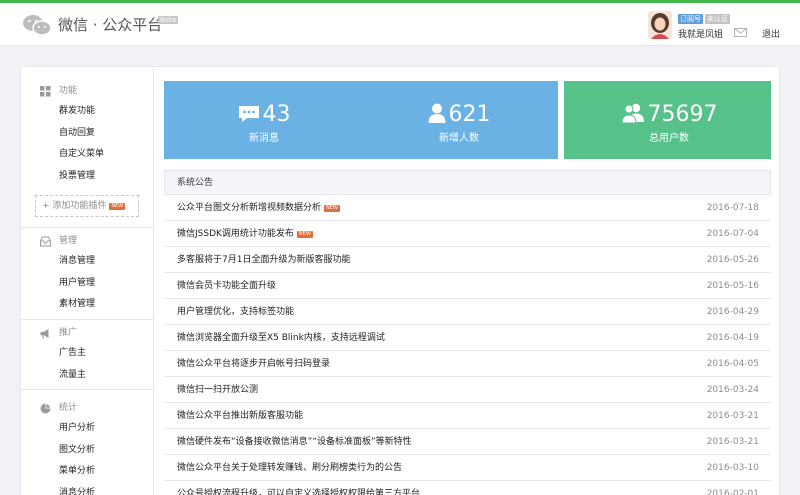  I want to click on sidebar-item-materials: 素材管理, so click(87, 305).